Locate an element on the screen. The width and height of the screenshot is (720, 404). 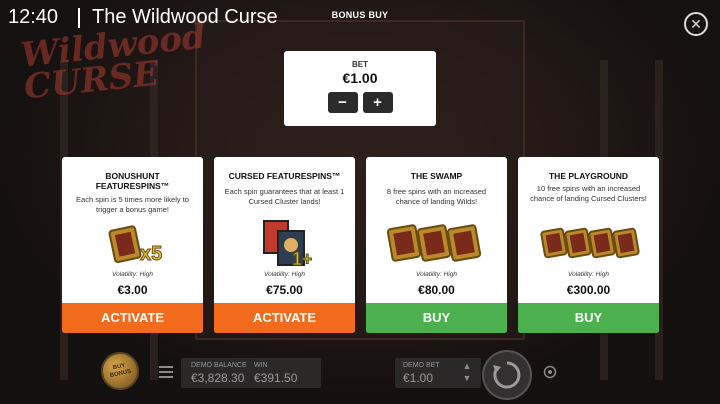
card-title: THE PLAYGROUND is located at coordinates (588, 176).